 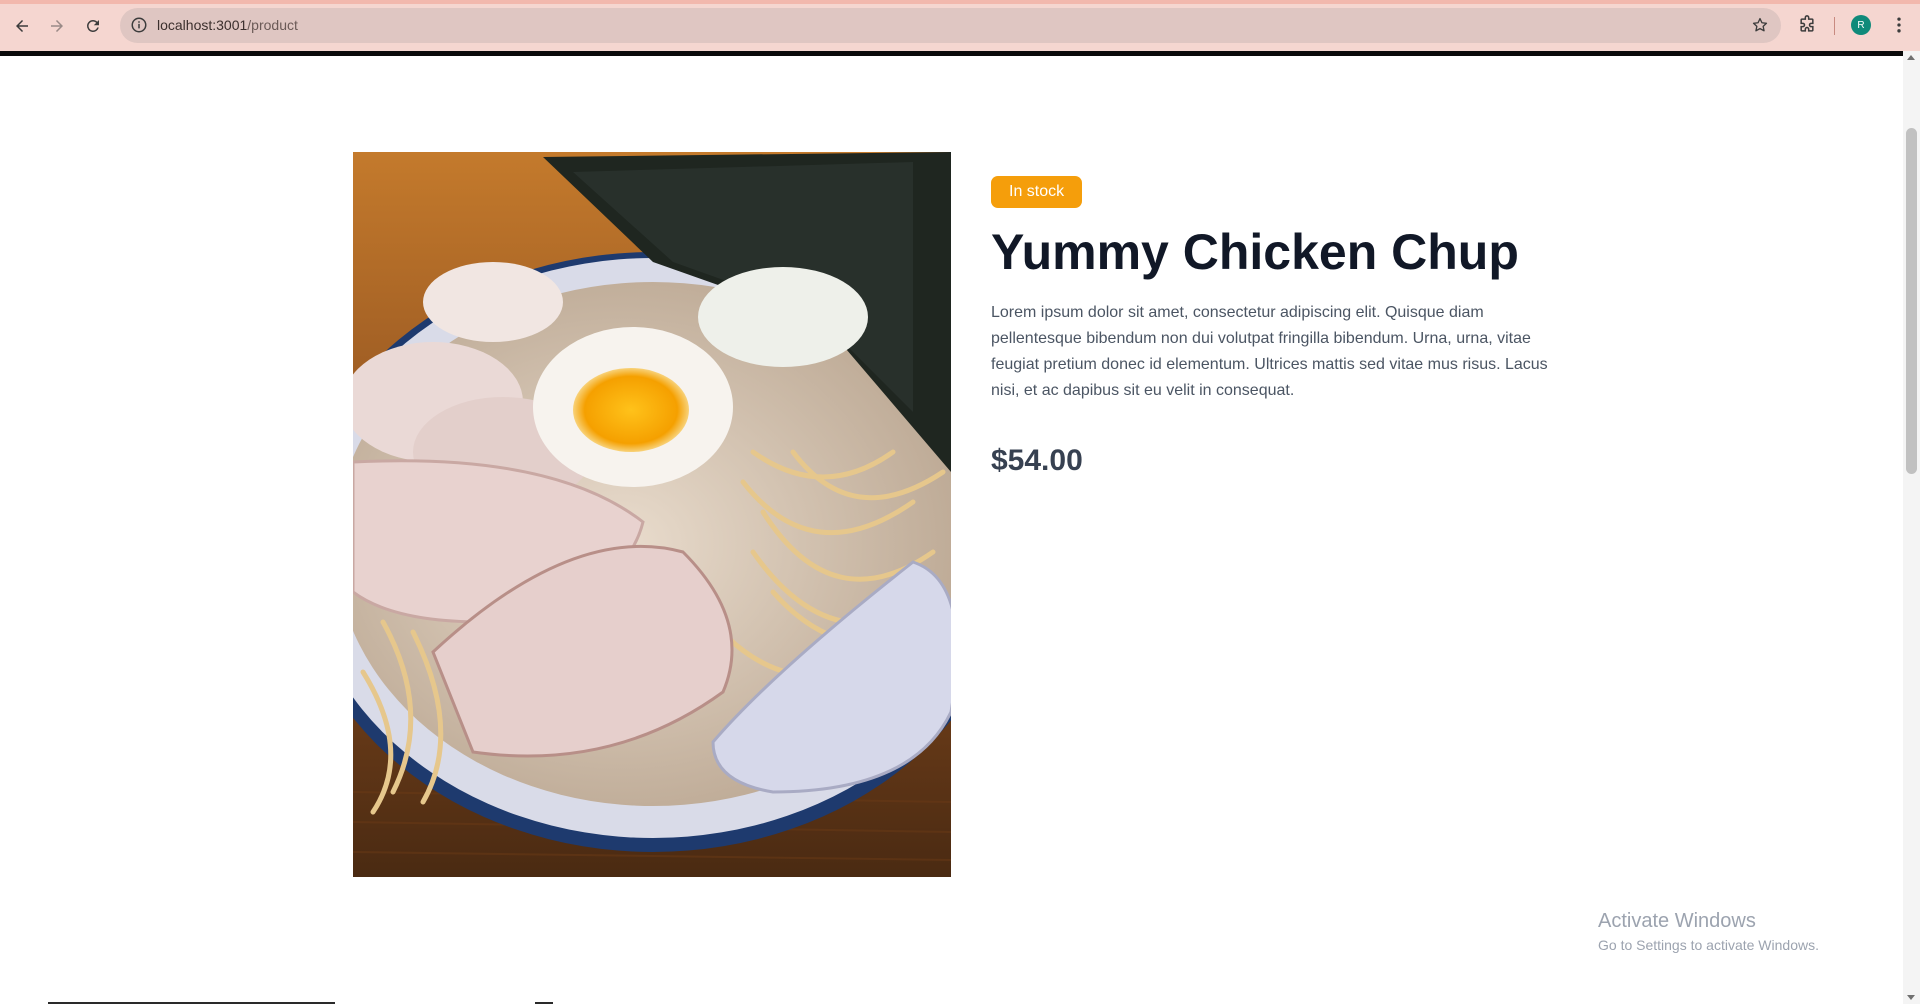 I want to click on profile-avatar: R, so click(x=1861, y=25).